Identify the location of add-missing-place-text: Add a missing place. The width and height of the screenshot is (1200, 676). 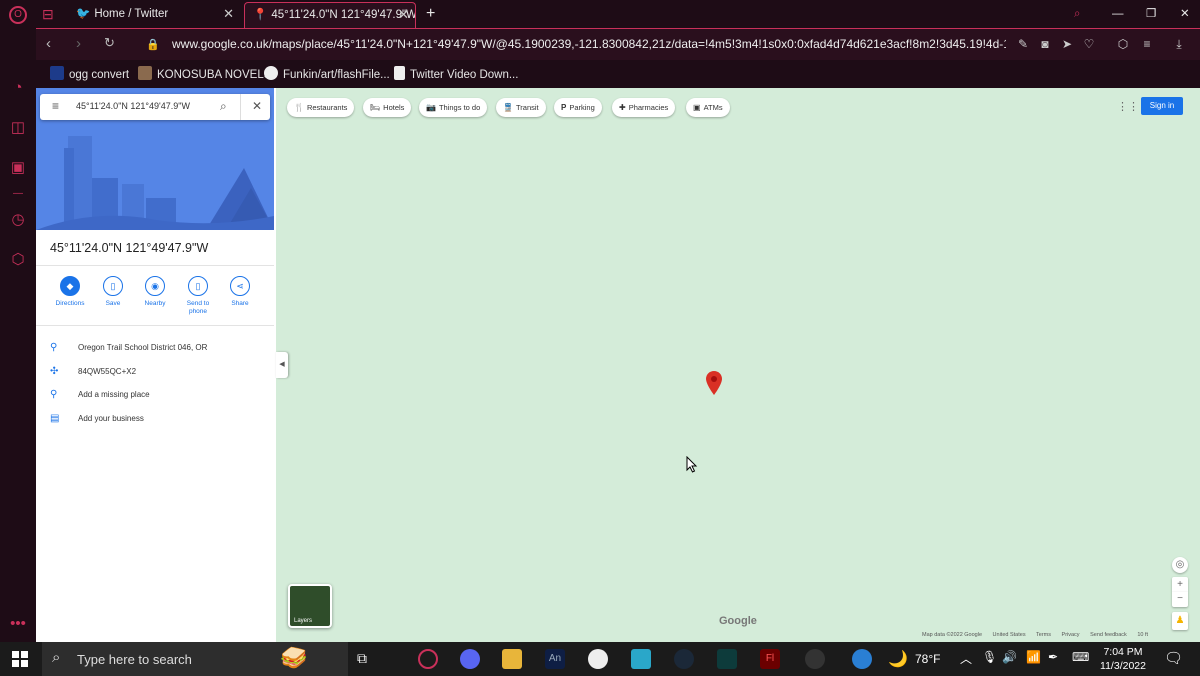
(114, 394).